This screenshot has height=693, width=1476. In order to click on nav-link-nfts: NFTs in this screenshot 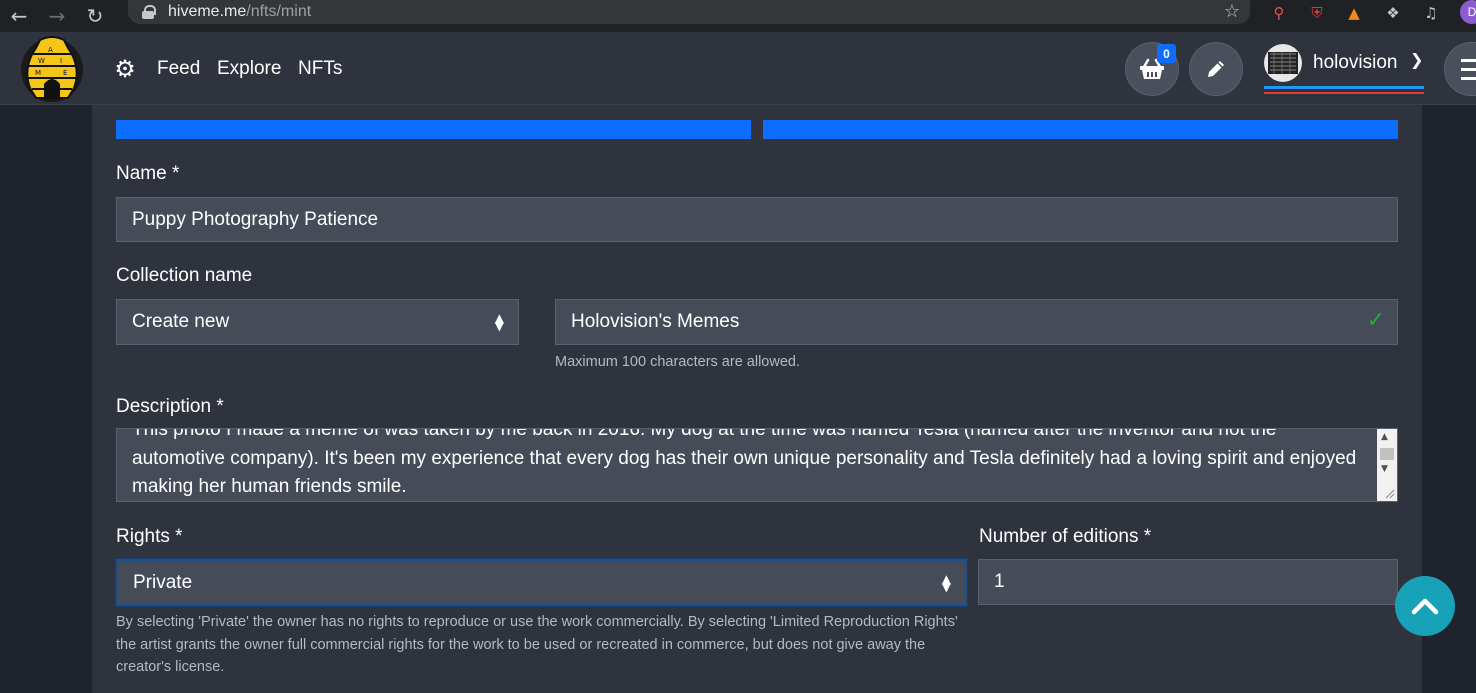, I will do `click(320, 69)`.